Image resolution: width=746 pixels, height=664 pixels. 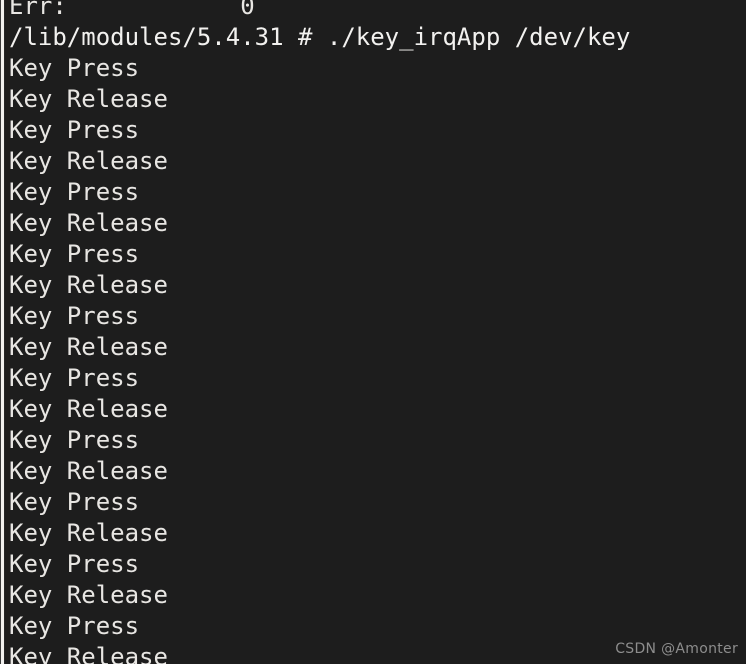 I want to click on csdn-watermark: CSDN @Amonter, so click(x=676, y=649).